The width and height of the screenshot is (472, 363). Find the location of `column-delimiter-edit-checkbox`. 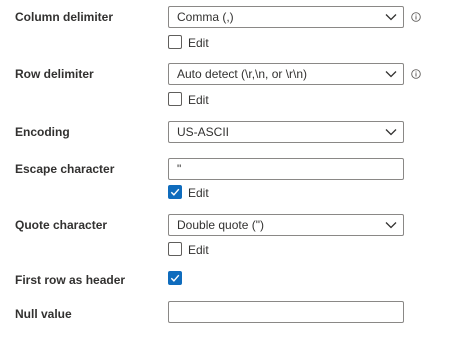

column-delimiter-edit-checkbox is located at coordinates (175, 42).